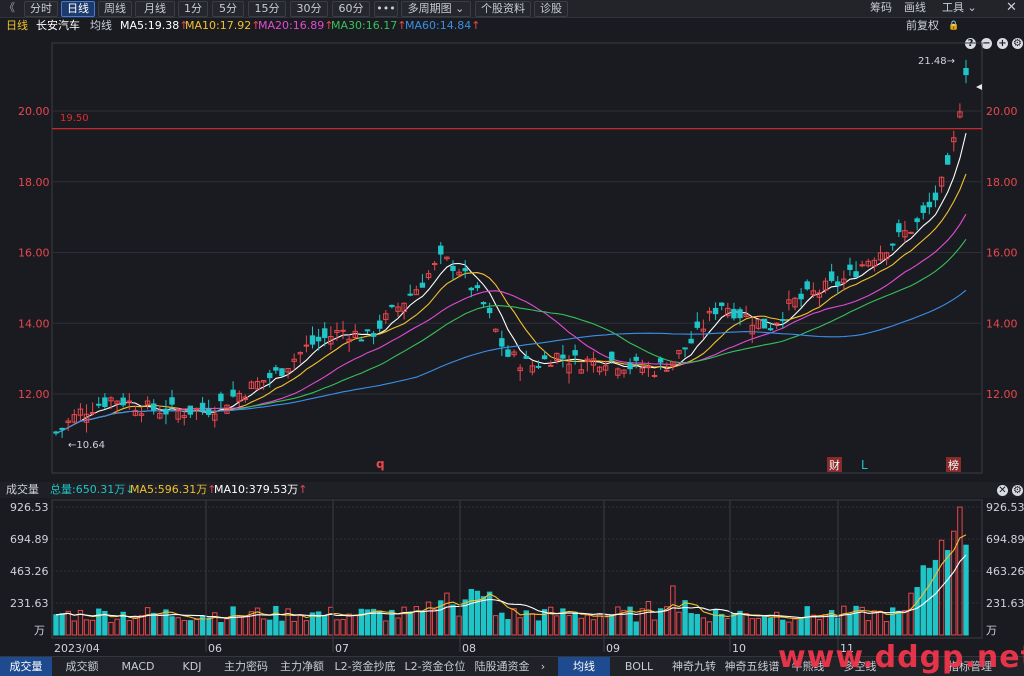 The height and width of the screenshot is (676, 1024). I want to click on draw-line-button: 画线, so click(915, 8).